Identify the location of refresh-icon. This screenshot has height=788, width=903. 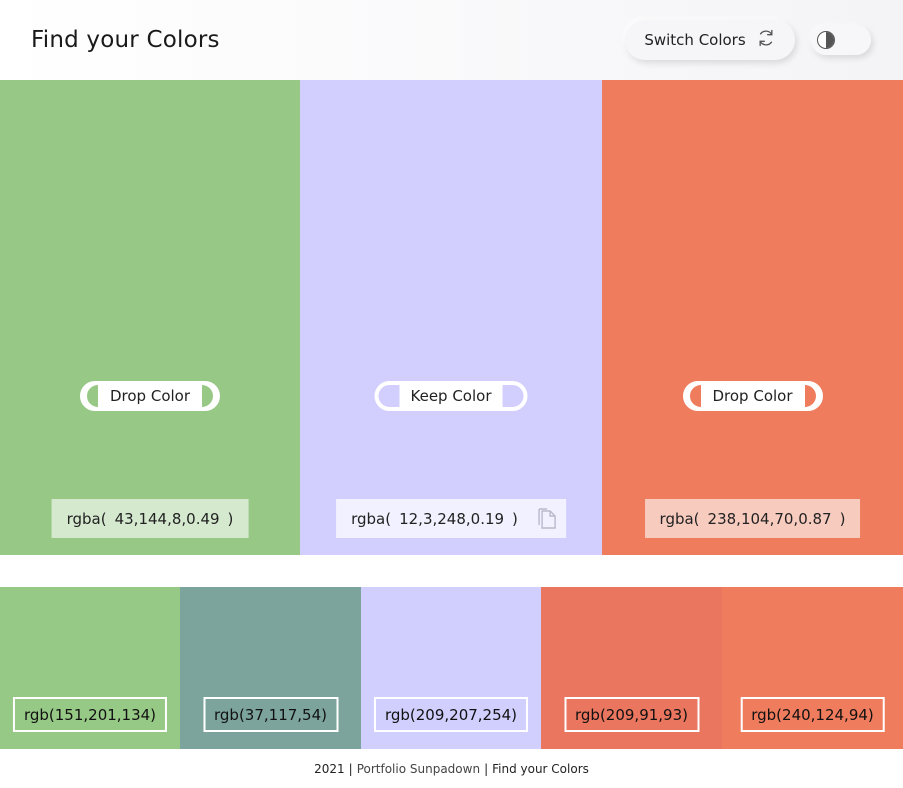
(766, 40).